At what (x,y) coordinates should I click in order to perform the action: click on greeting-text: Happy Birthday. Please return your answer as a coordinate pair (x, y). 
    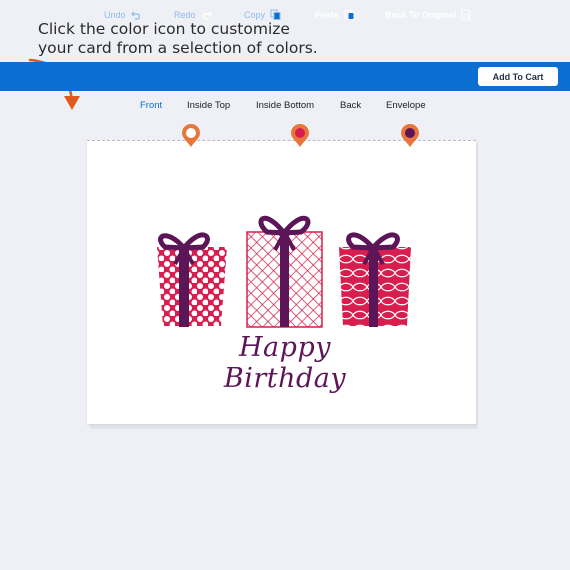
    Looking at the image, I should click on (285, 363).